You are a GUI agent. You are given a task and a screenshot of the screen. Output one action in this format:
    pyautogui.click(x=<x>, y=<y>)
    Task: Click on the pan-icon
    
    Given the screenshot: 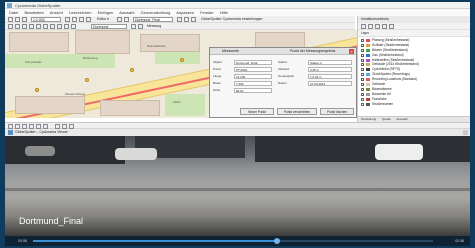 What is the action you would take?
    pyautogui.click(x=24, y=26)
    